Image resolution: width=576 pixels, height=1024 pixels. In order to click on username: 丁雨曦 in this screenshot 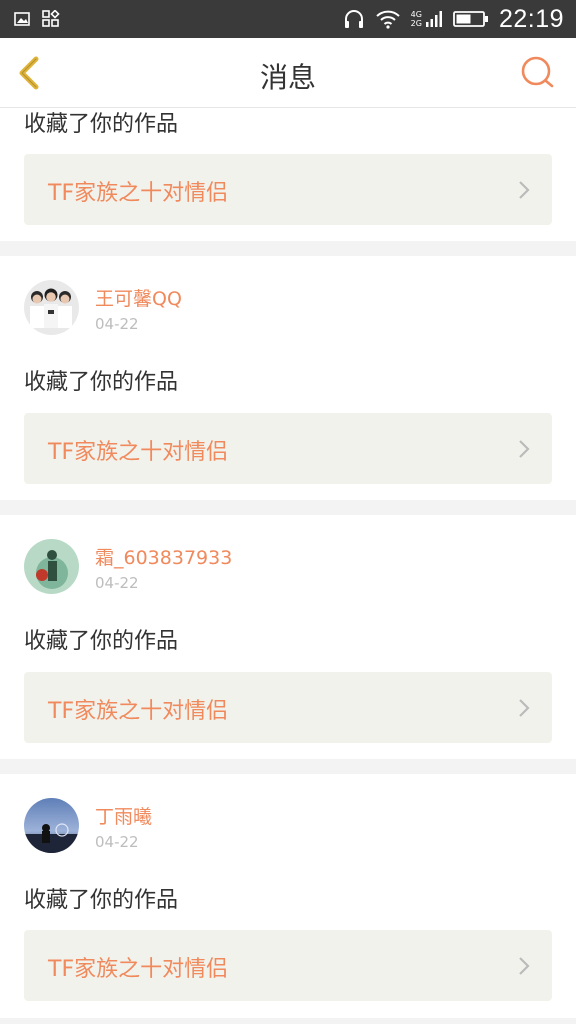, I will do `click(123, 815)`.